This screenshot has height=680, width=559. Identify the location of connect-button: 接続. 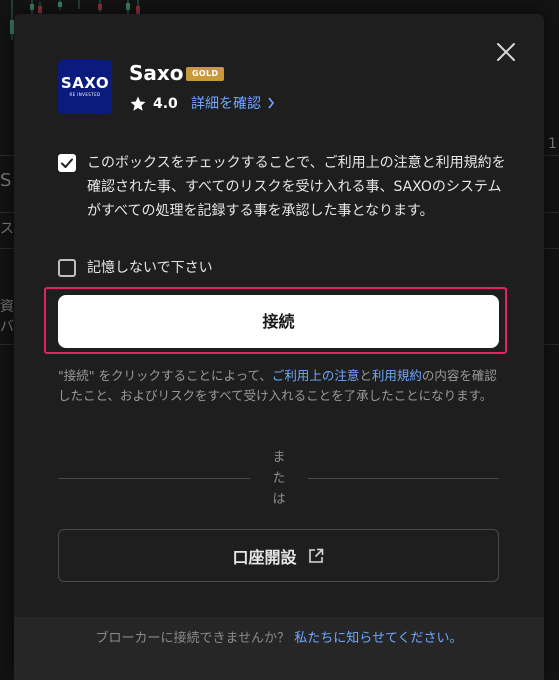
(278, 321).